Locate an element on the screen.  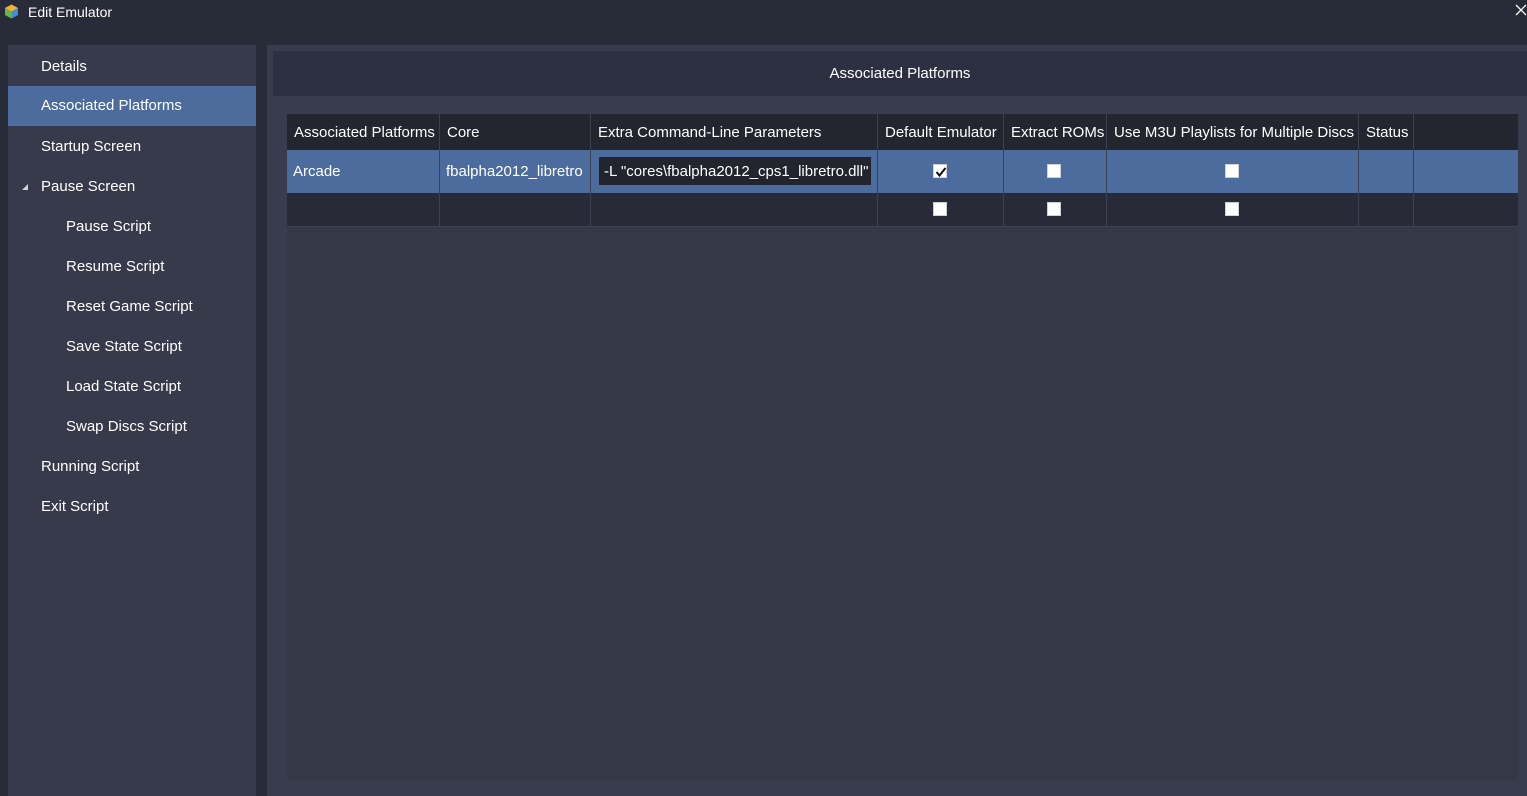
sidebar-item-details: Details is located at coordinates (132, 67).